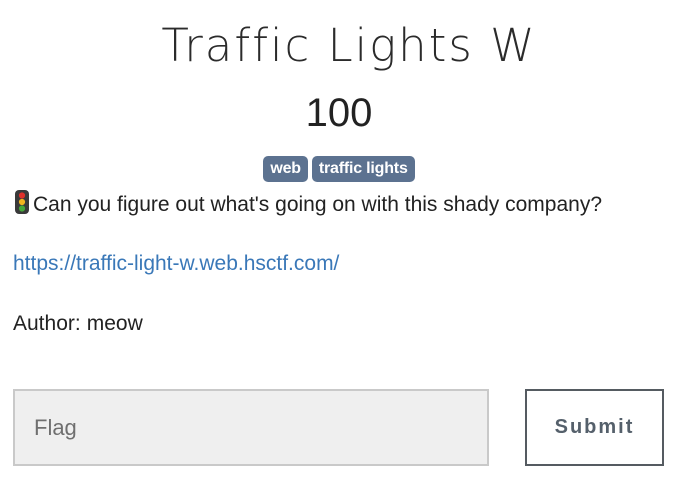  Describe the element at coordinates (47, 323) in the screenshot. I see `author-label: Author:` at that location.